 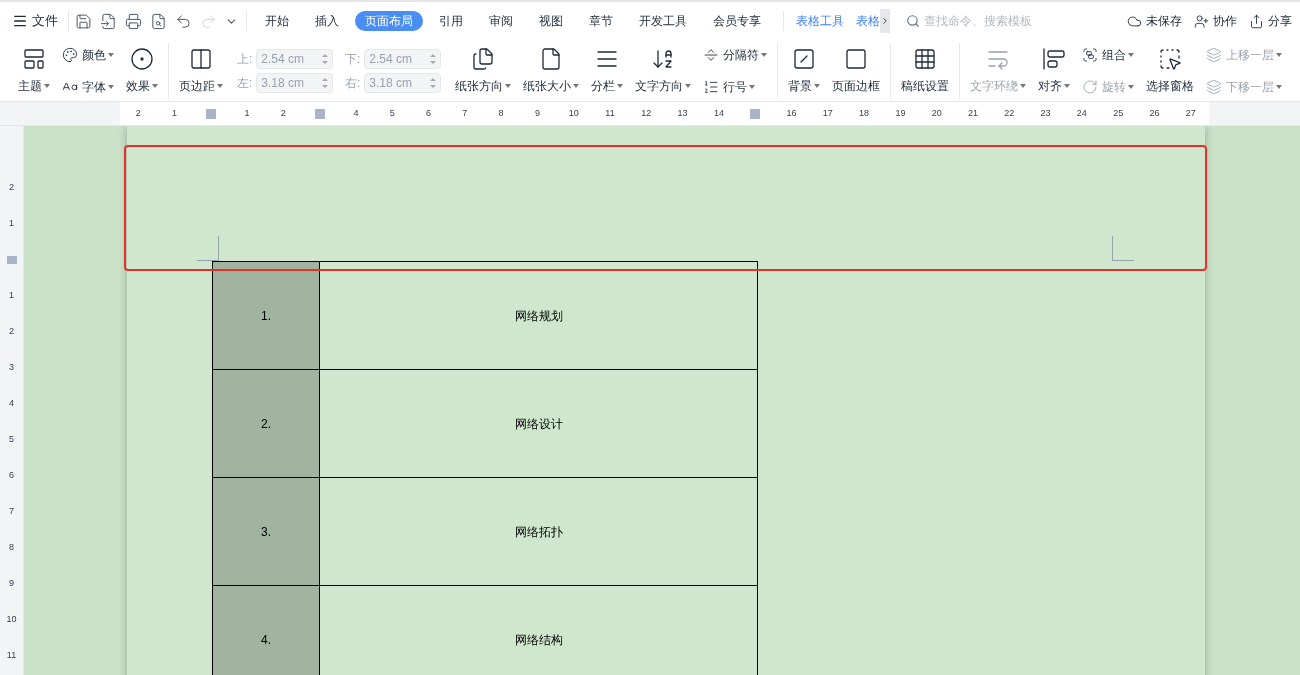 What do you see at coordinates (885, 21) in the screenshot?
I see `chevron-right-icon` at bounding box center [885, 21].